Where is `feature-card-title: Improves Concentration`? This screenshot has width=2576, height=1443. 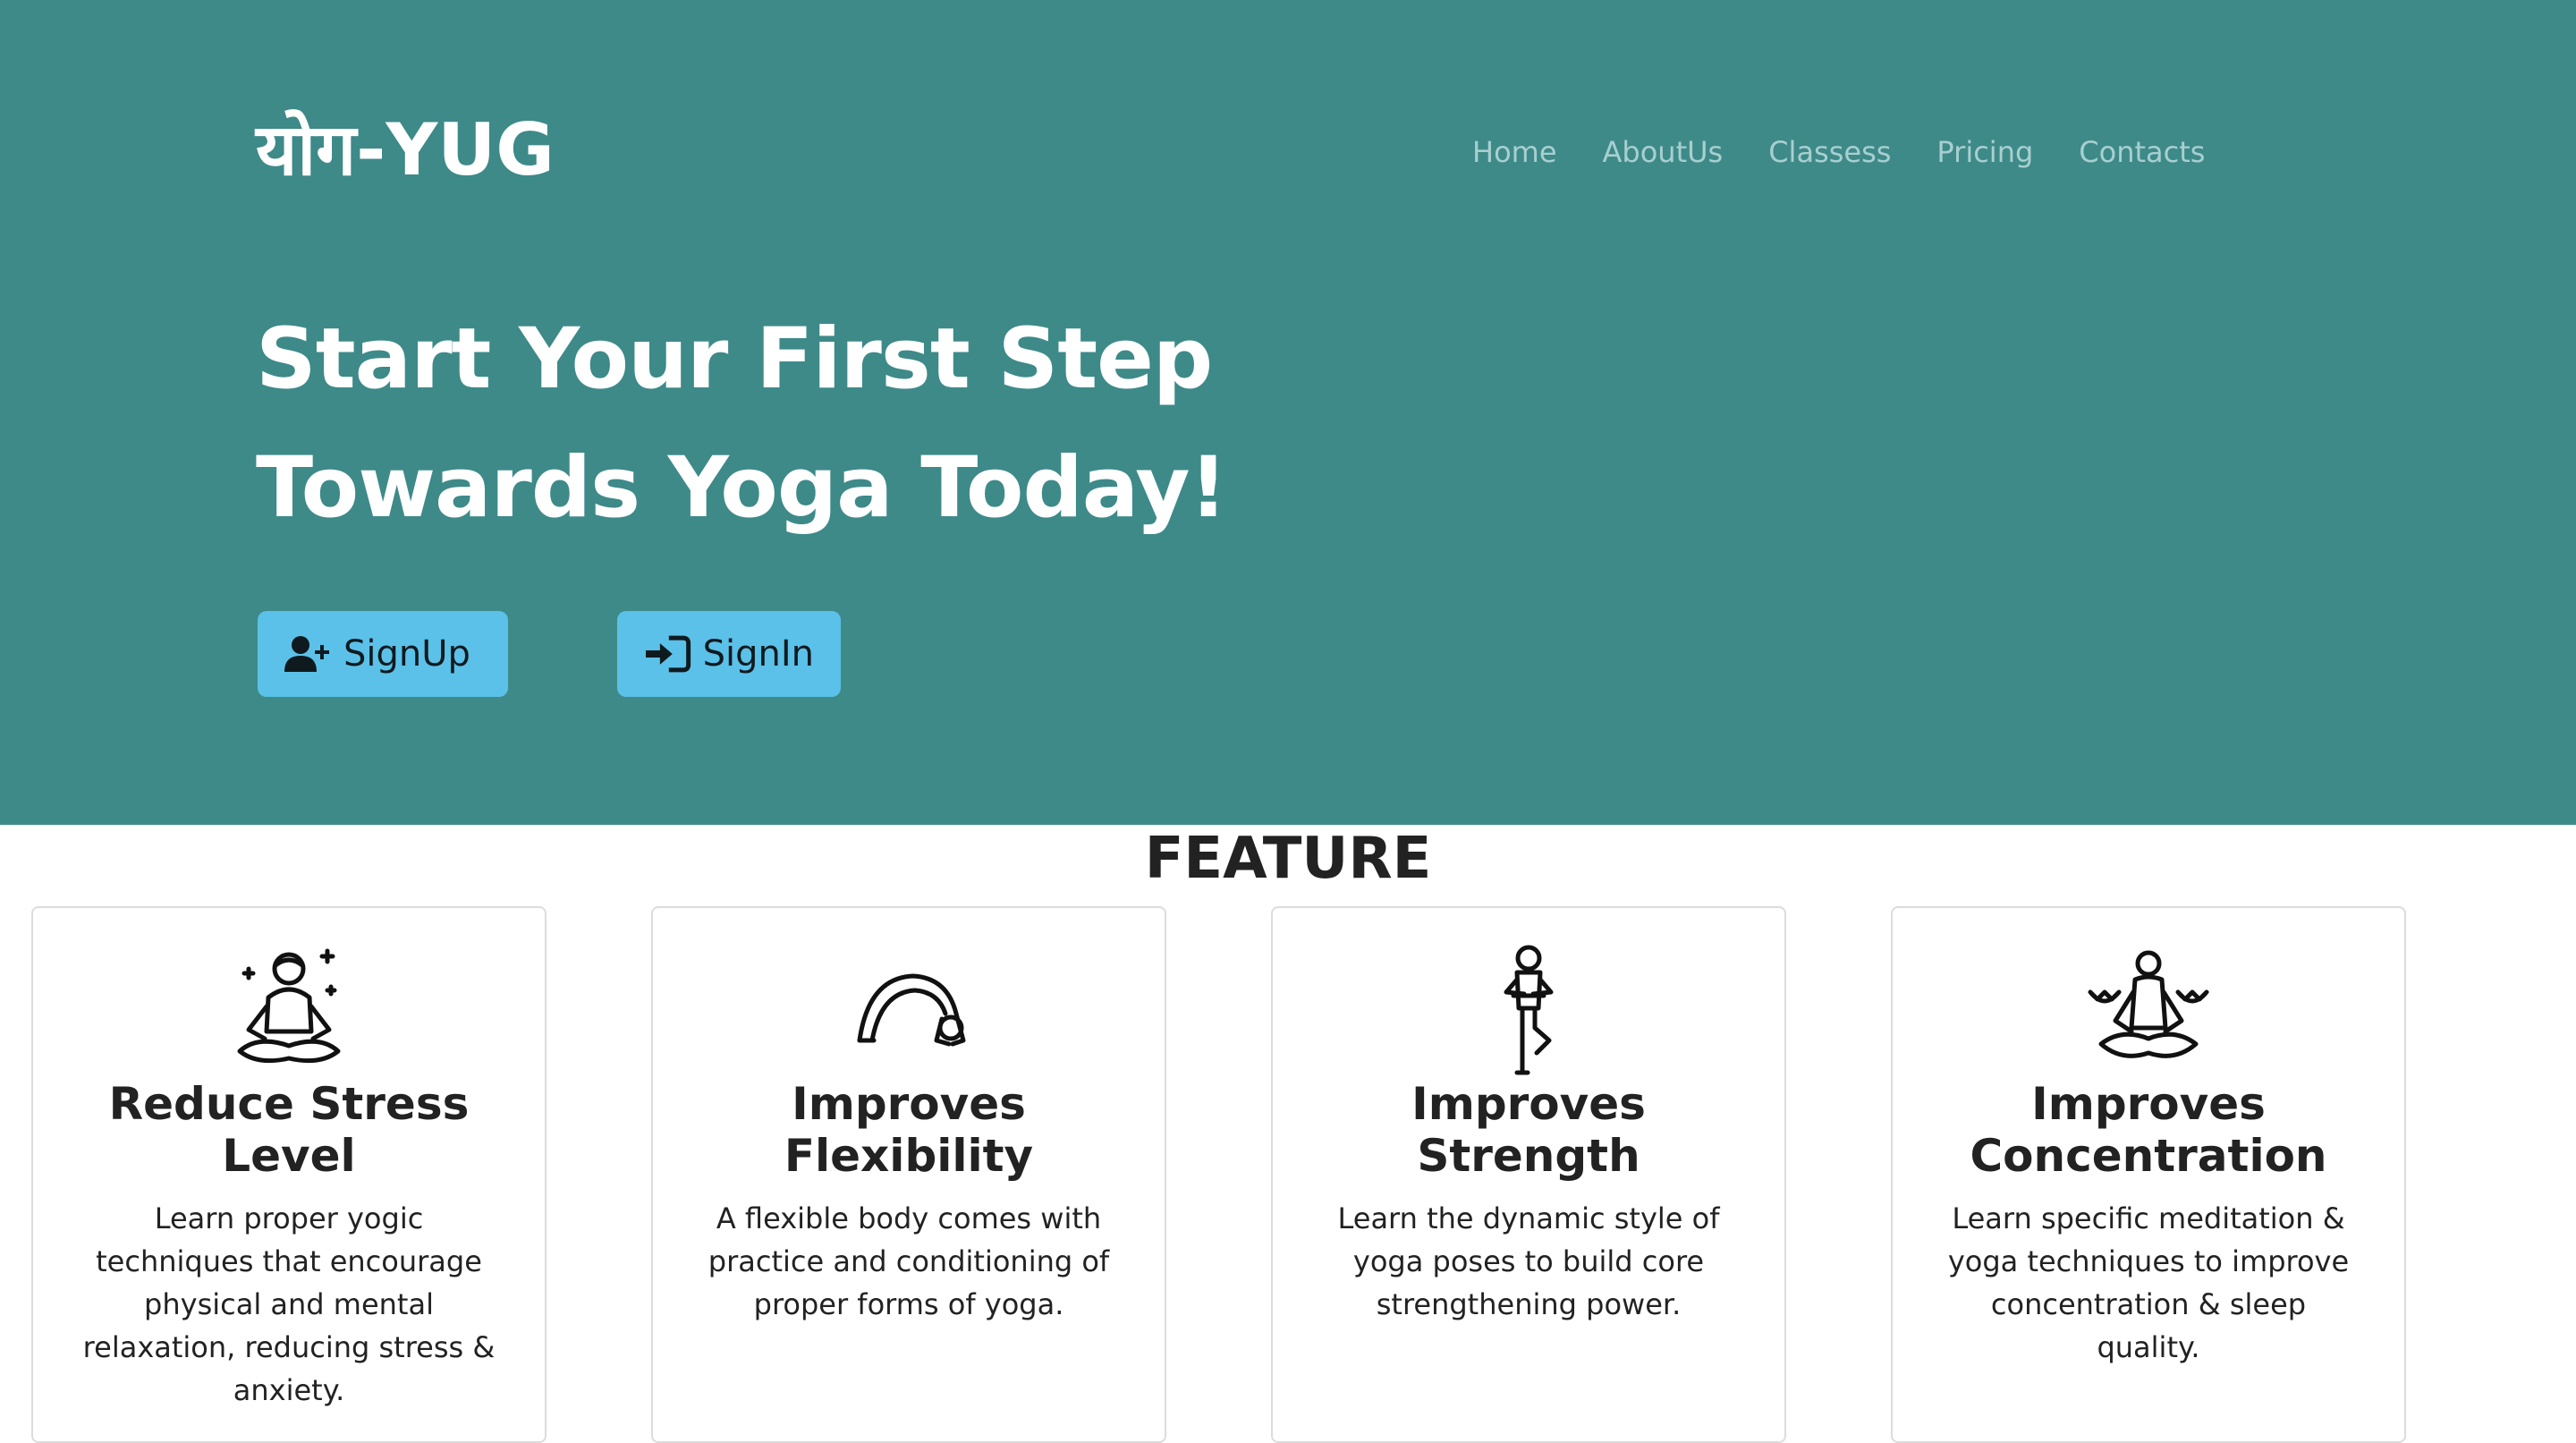
feature-card-title: Improves Concentration is located at coordinates (2148, 1130).